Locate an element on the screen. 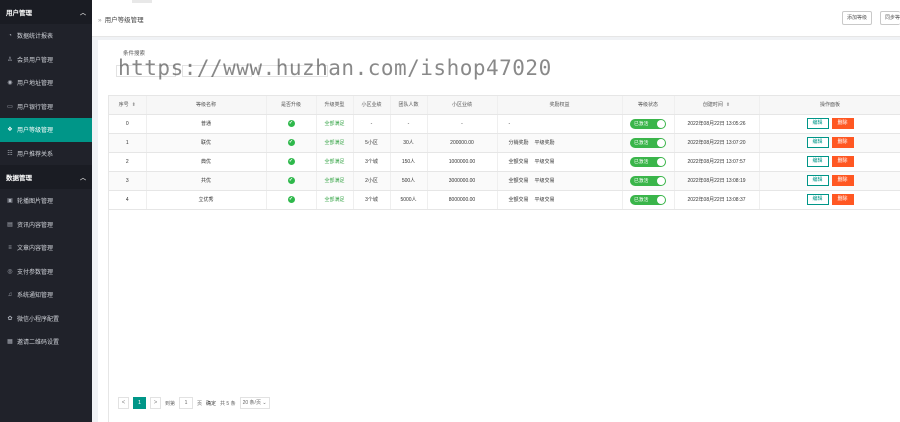 The height and width of the screenshot is (422, 900). sidebar-group-data: 数据管理 ︿ is located at coordinates (46, 177).